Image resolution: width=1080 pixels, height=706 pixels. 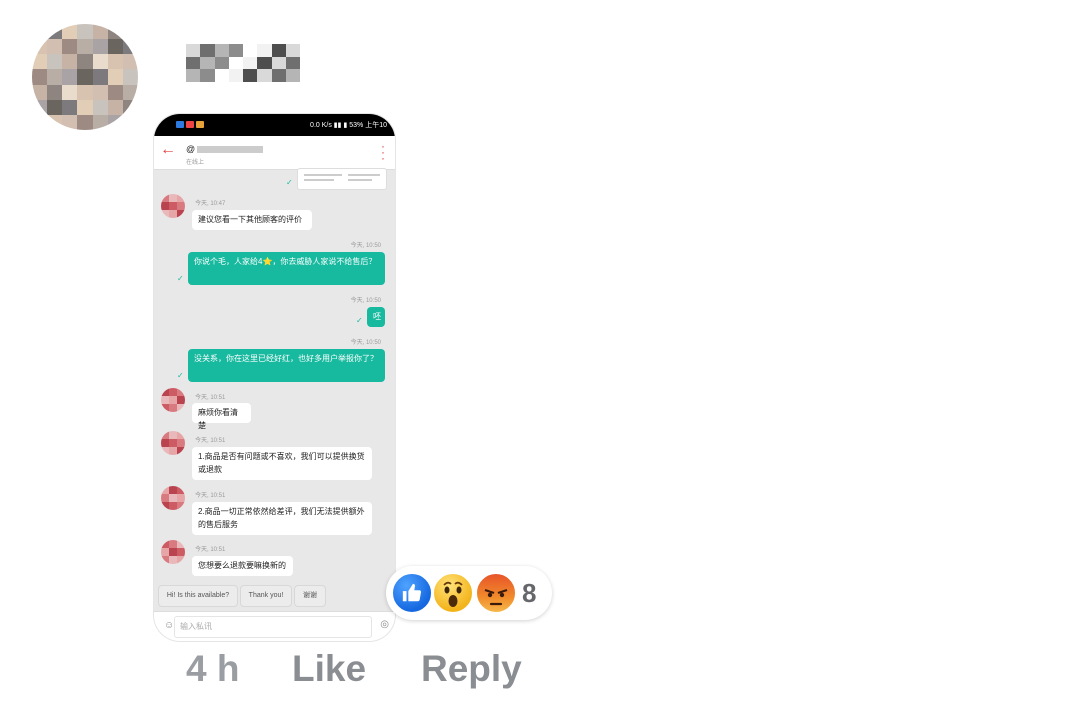 I want to click on reactions-summary: 8, so click(x=469, y=593).